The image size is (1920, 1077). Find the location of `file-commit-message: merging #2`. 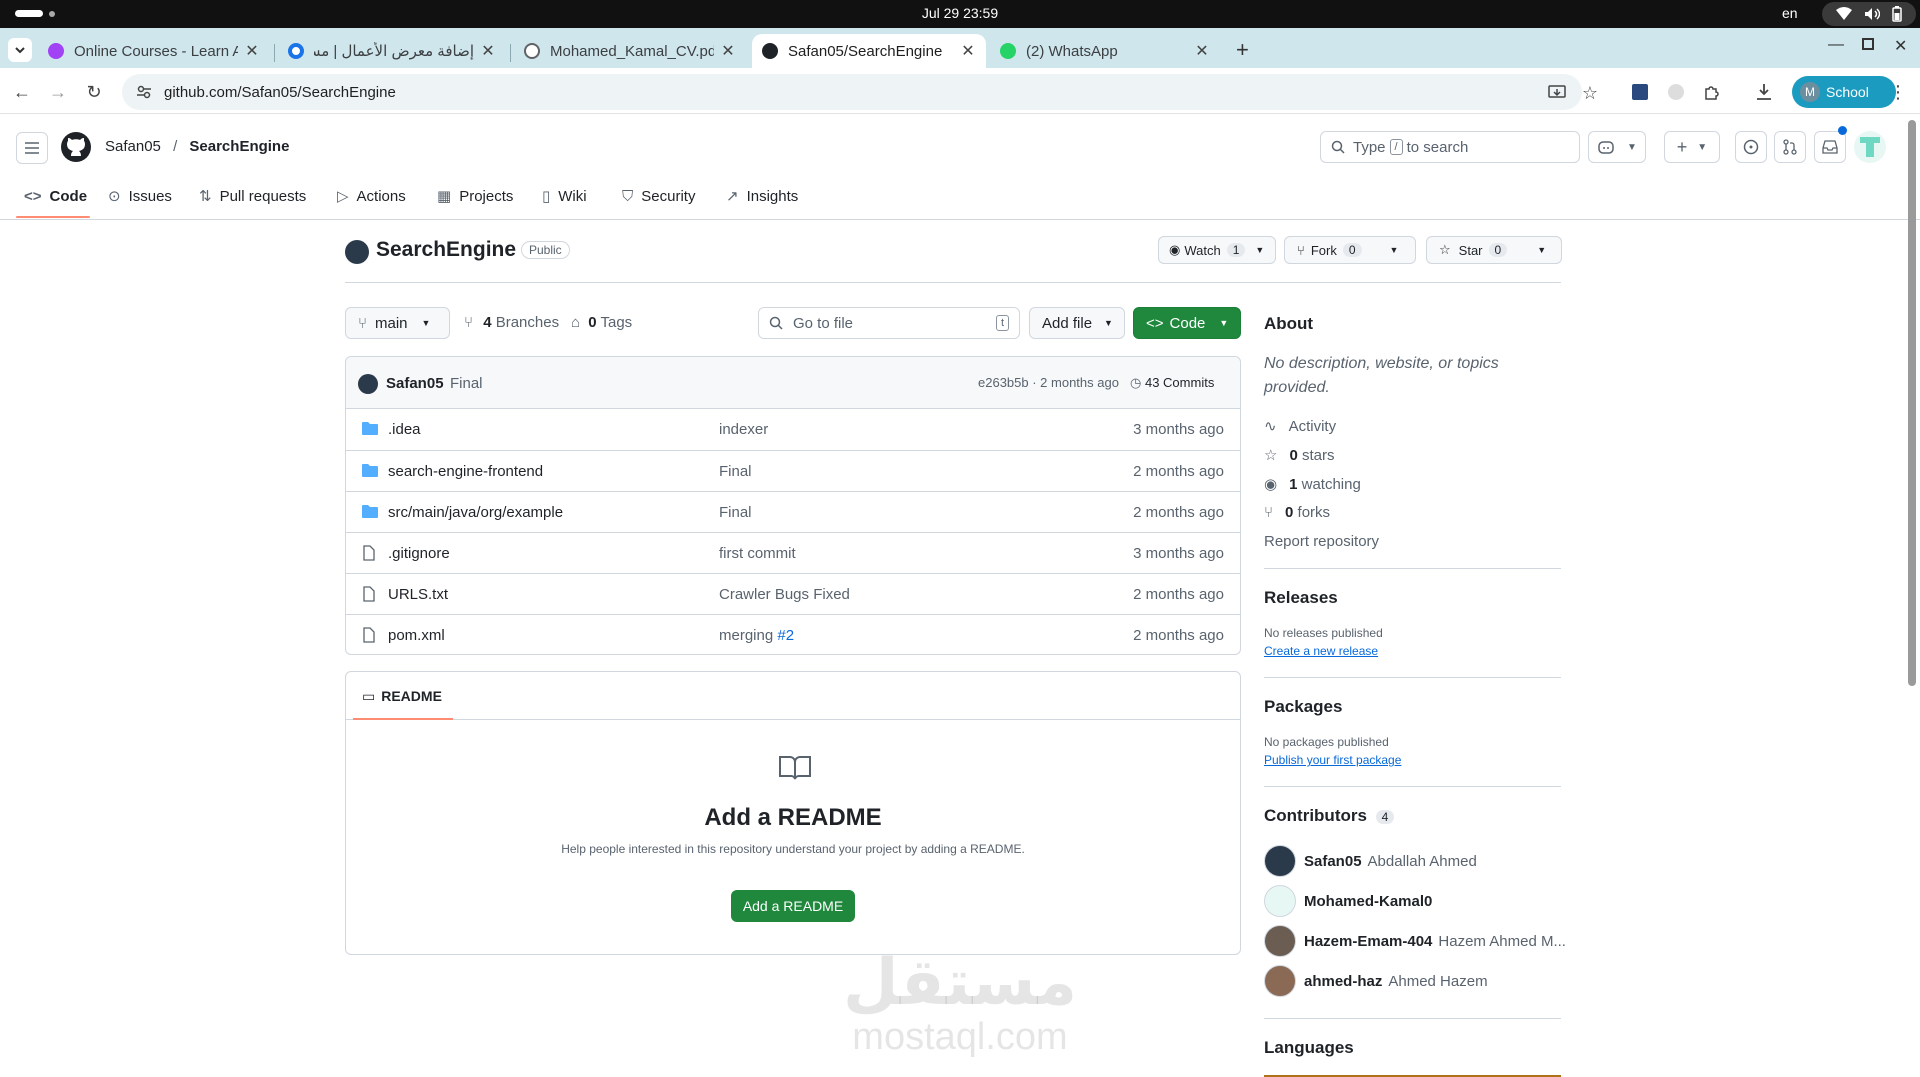

file-commit-message: merging #2 is located at coordinates (756, 635).